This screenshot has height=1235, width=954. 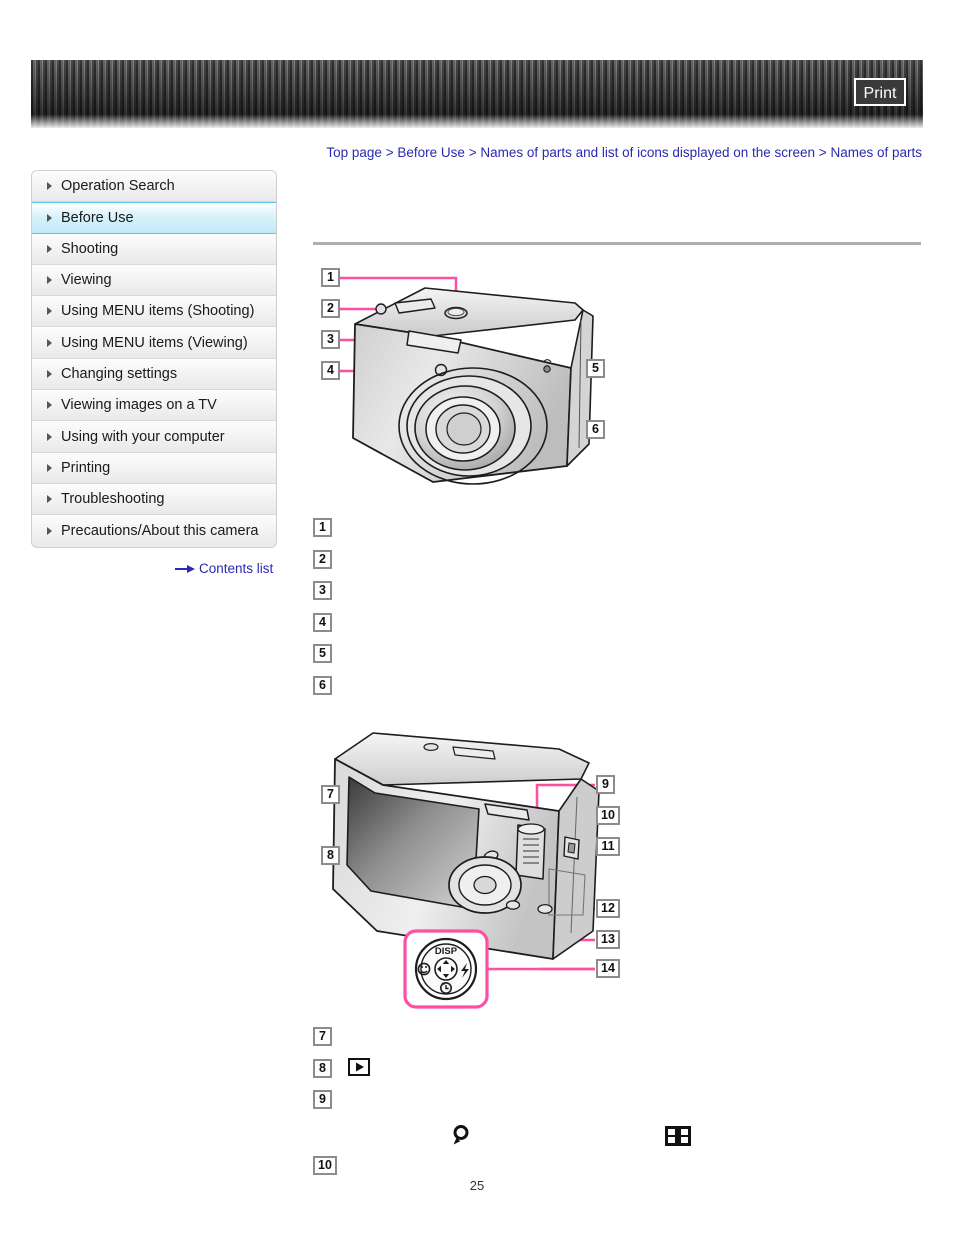 I want to click on sidebar-item-label: Viewing, so click(x=86, y=280).